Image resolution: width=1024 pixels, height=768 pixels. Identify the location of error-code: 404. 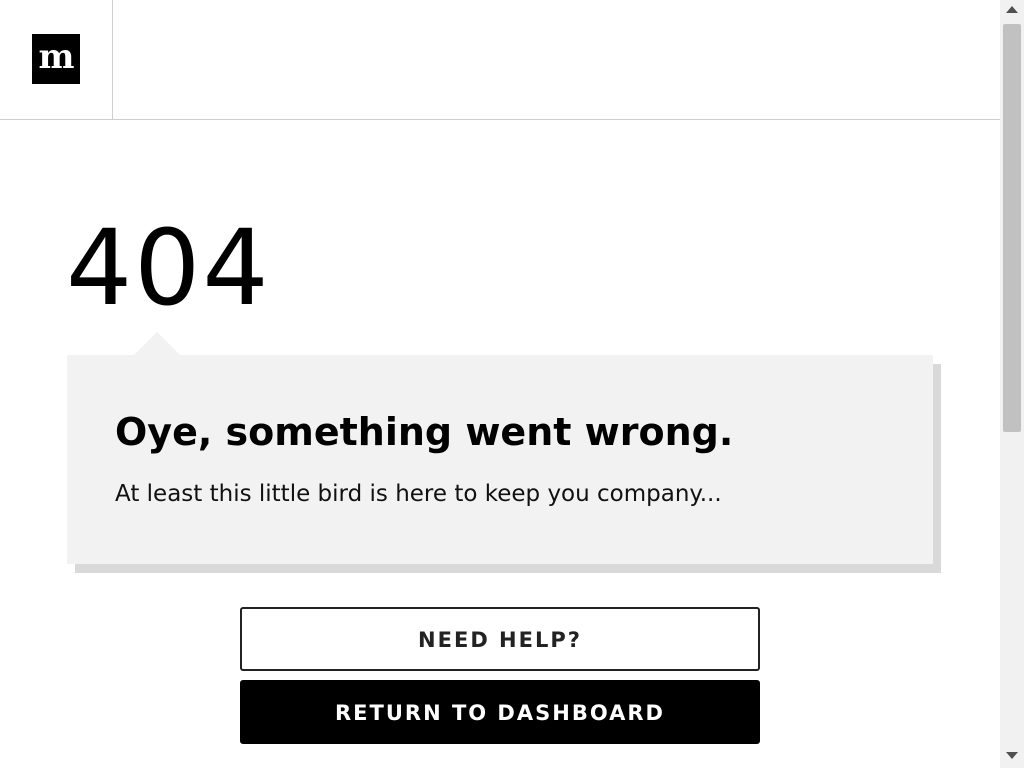
(168, 268).